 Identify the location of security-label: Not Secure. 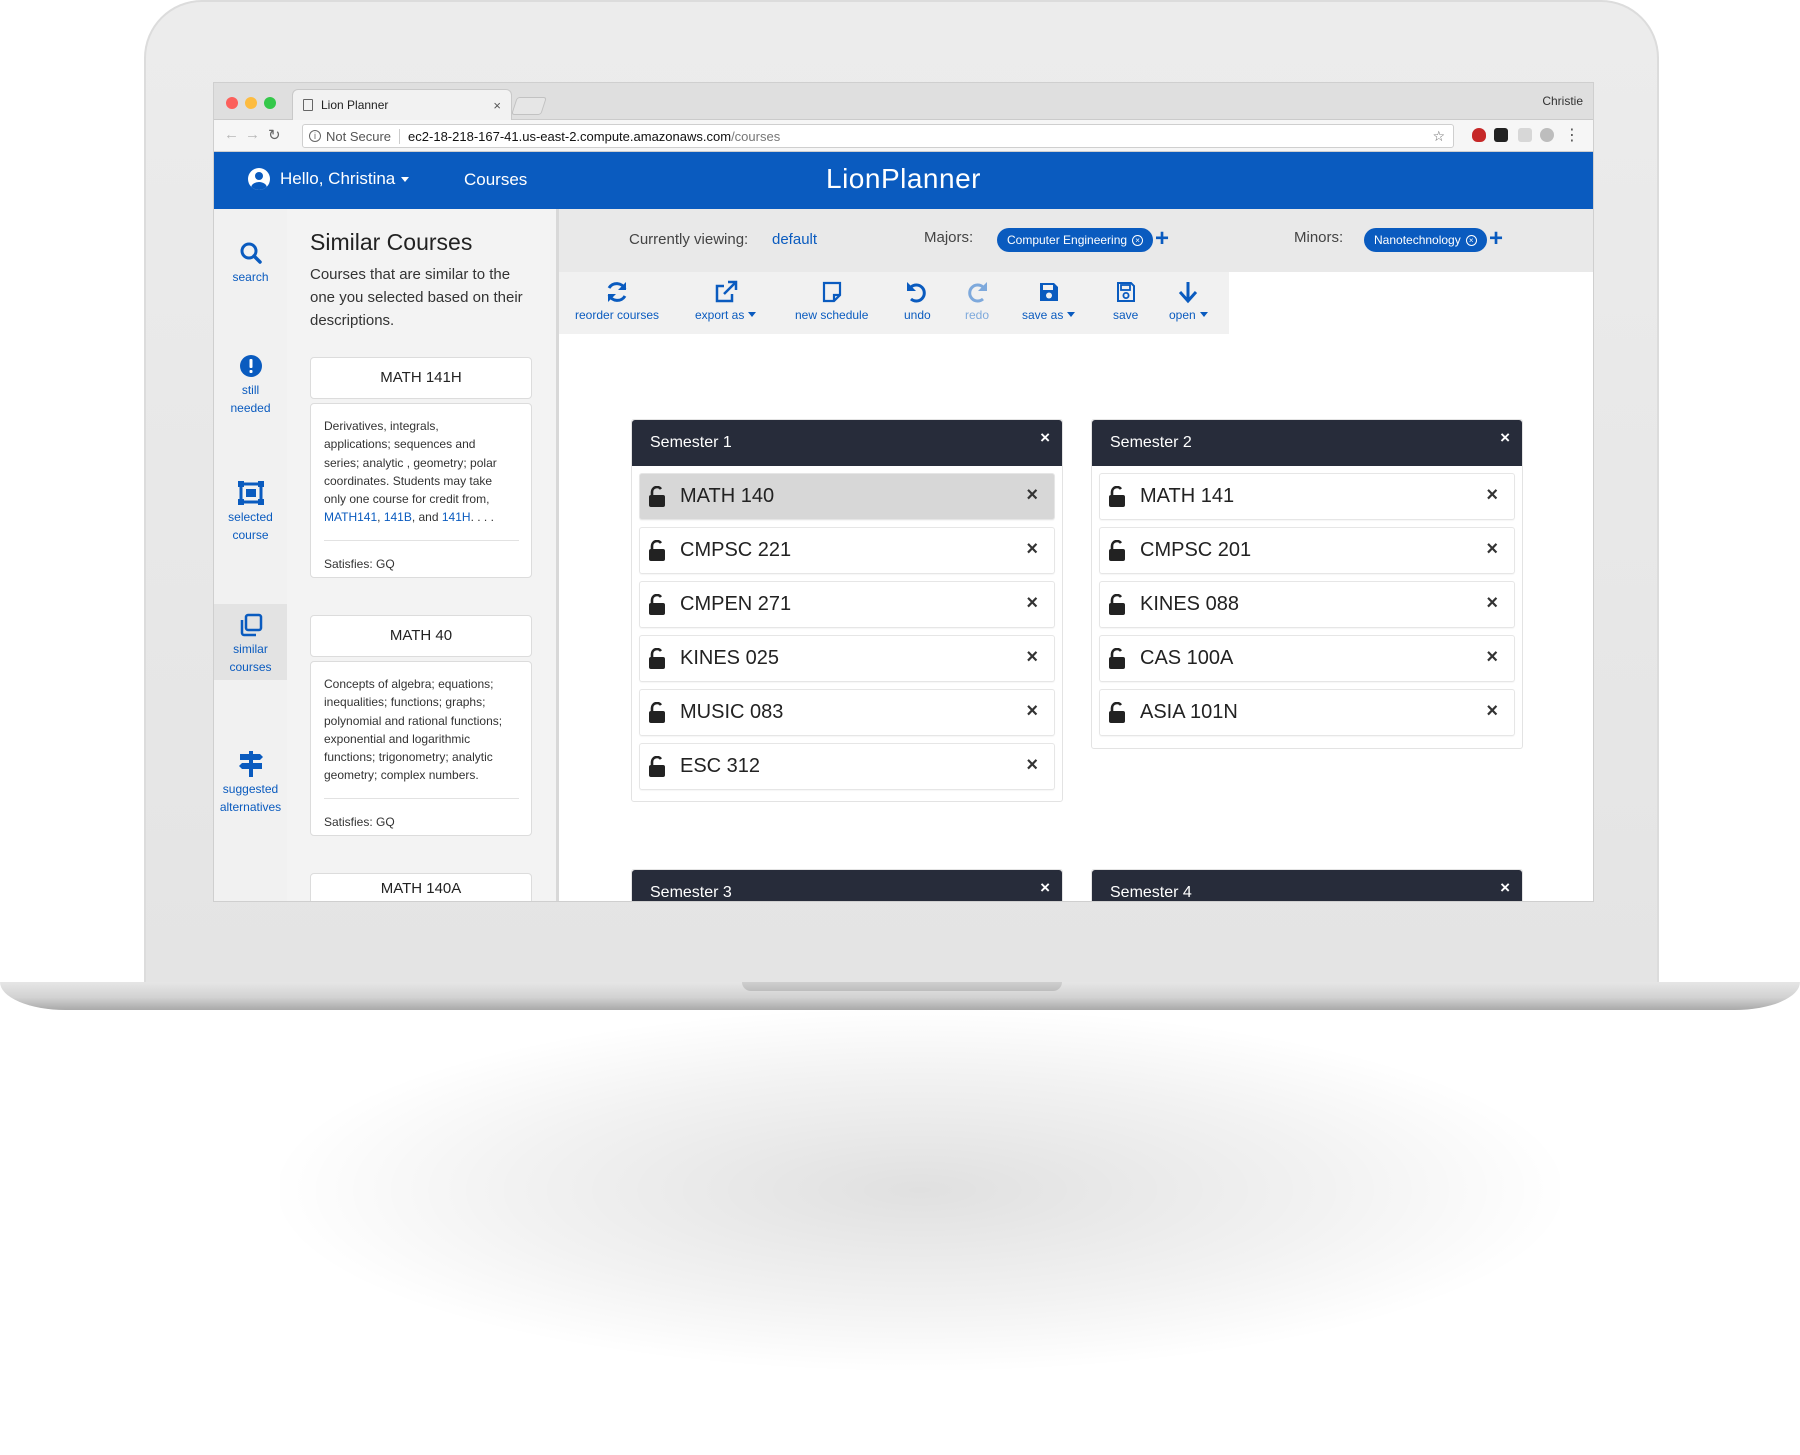
(363, 136).